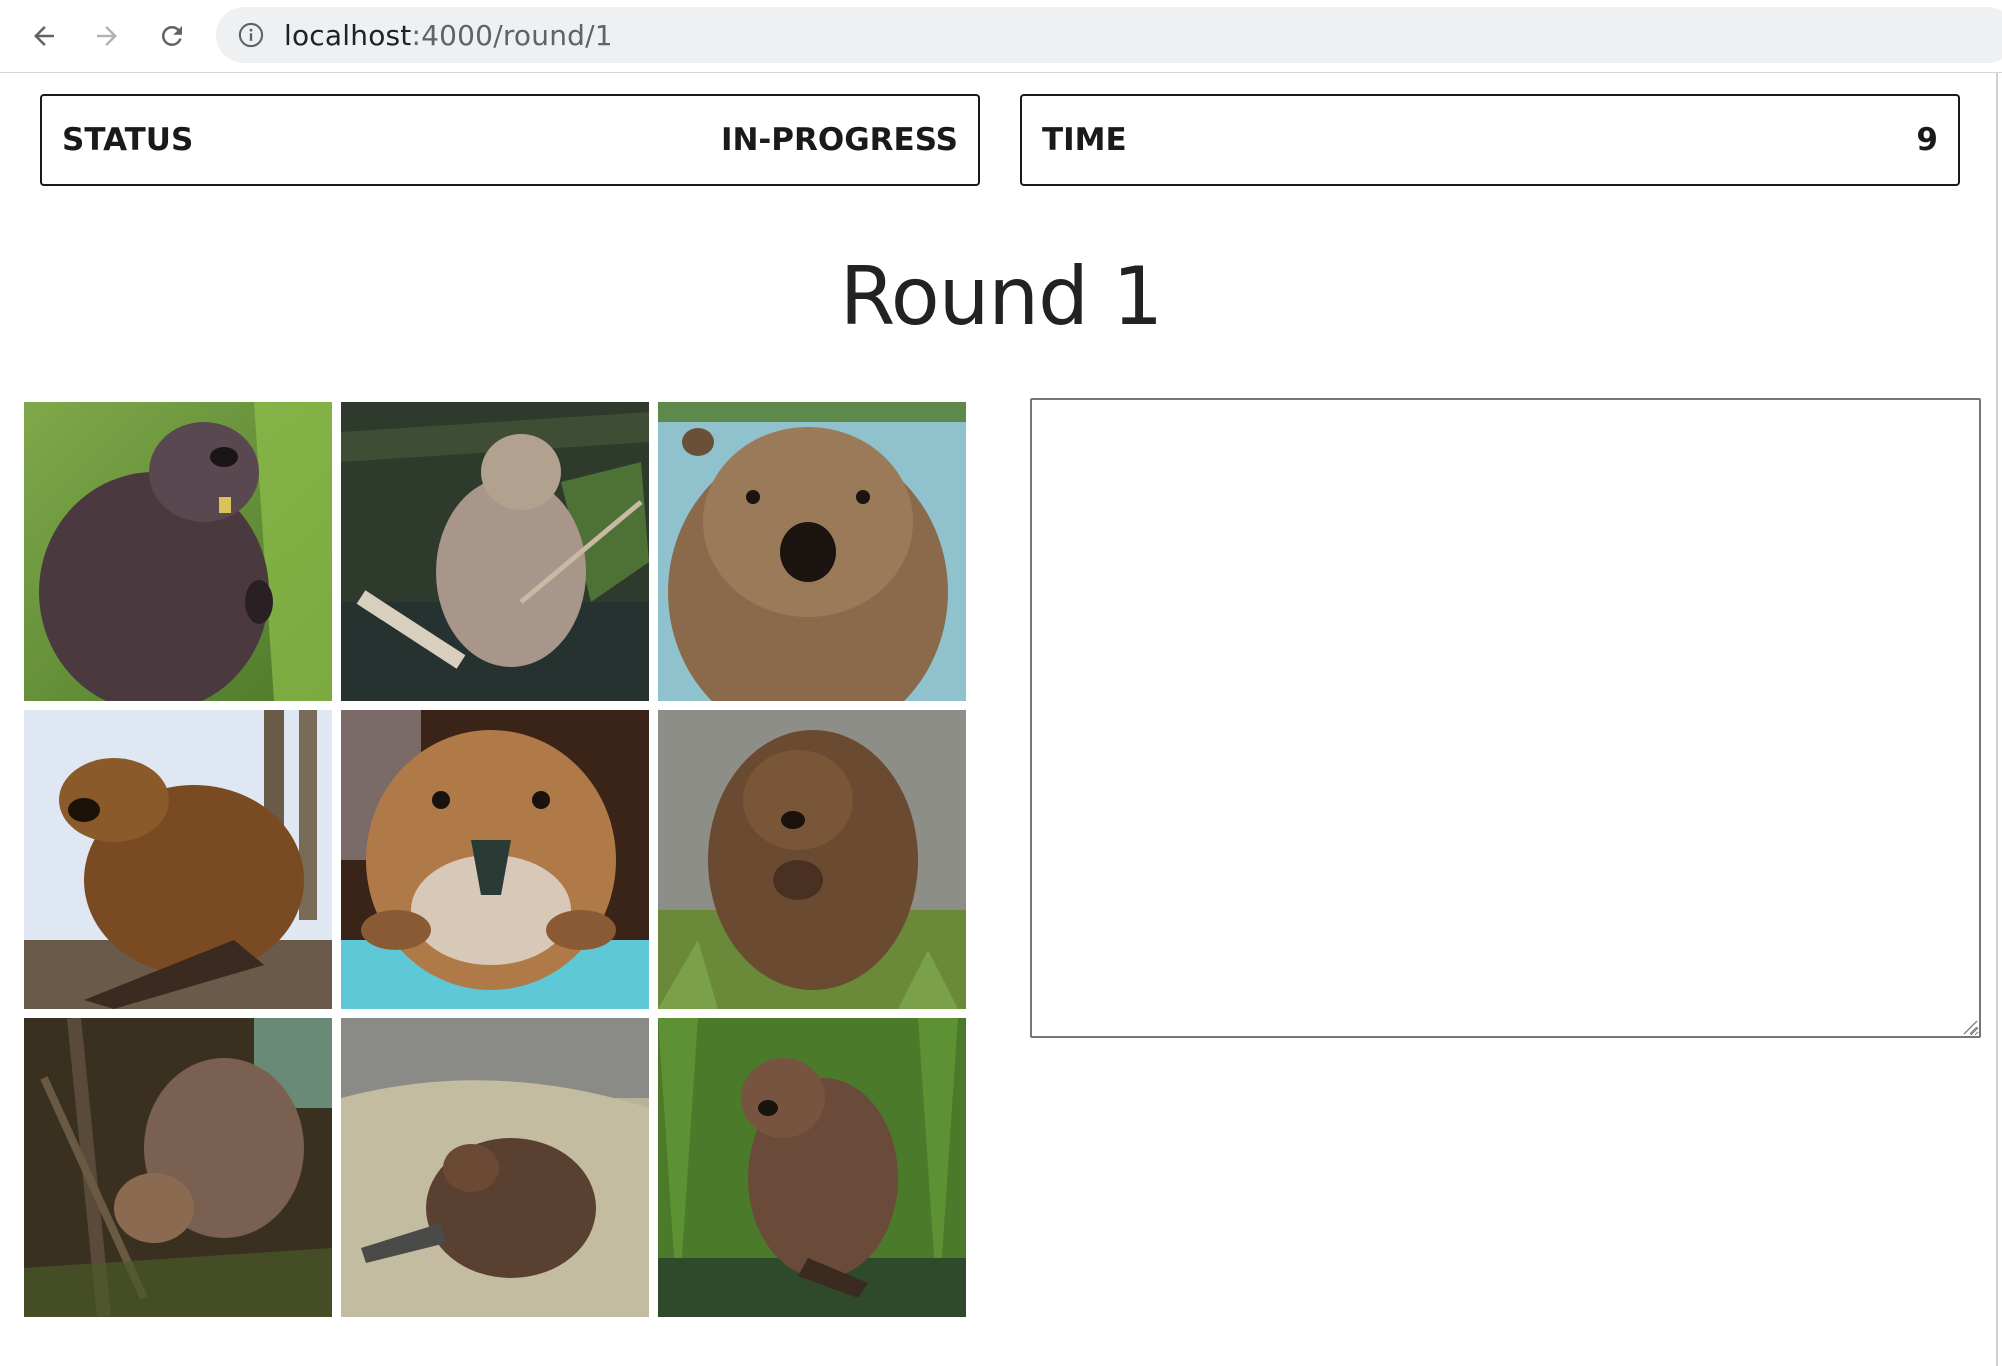 This screenshot has height=1366, width=2002. I want to click on browser-toolbar: localhost:4000/round/1, so click(1001, 36).